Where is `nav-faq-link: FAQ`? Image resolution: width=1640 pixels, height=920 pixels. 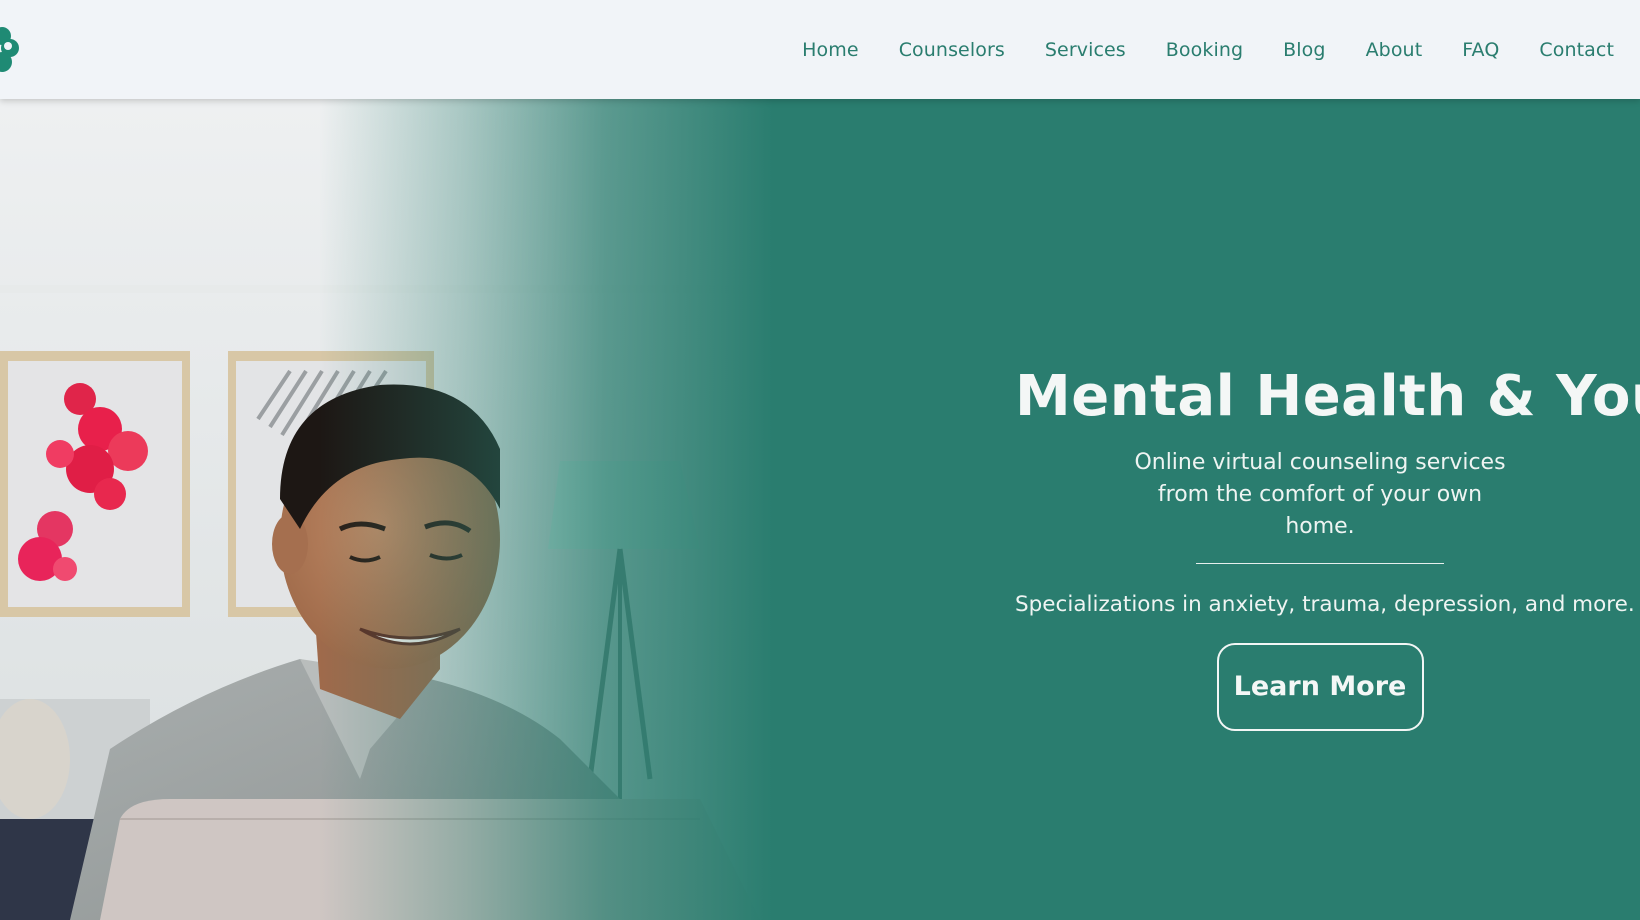
nav-faq-link: FAQ is located at coordinates (1480, 50).